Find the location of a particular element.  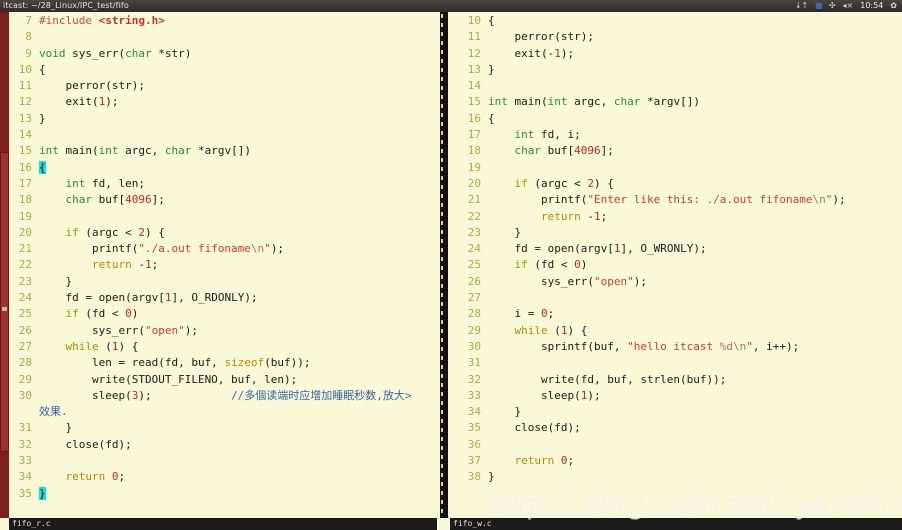

code-line: 17 int fd, i; is located at coordinates (680, 135).